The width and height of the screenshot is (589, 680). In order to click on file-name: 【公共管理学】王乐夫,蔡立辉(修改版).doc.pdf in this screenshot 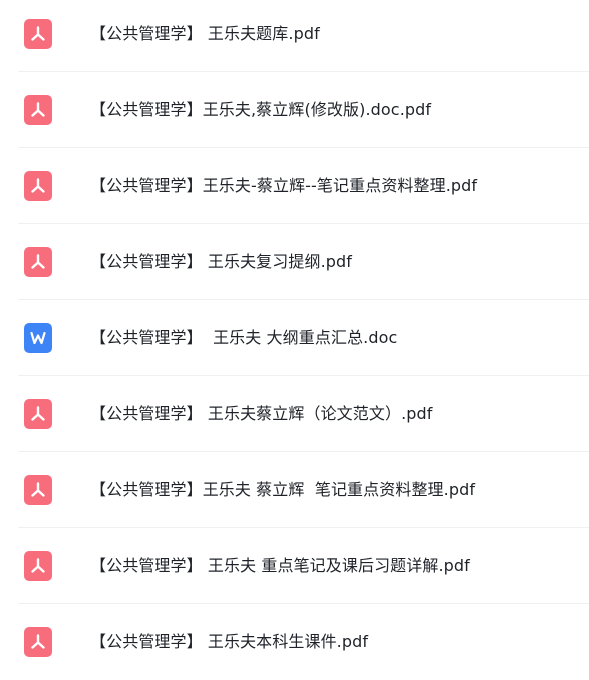, I will do `click(261, 109)`.